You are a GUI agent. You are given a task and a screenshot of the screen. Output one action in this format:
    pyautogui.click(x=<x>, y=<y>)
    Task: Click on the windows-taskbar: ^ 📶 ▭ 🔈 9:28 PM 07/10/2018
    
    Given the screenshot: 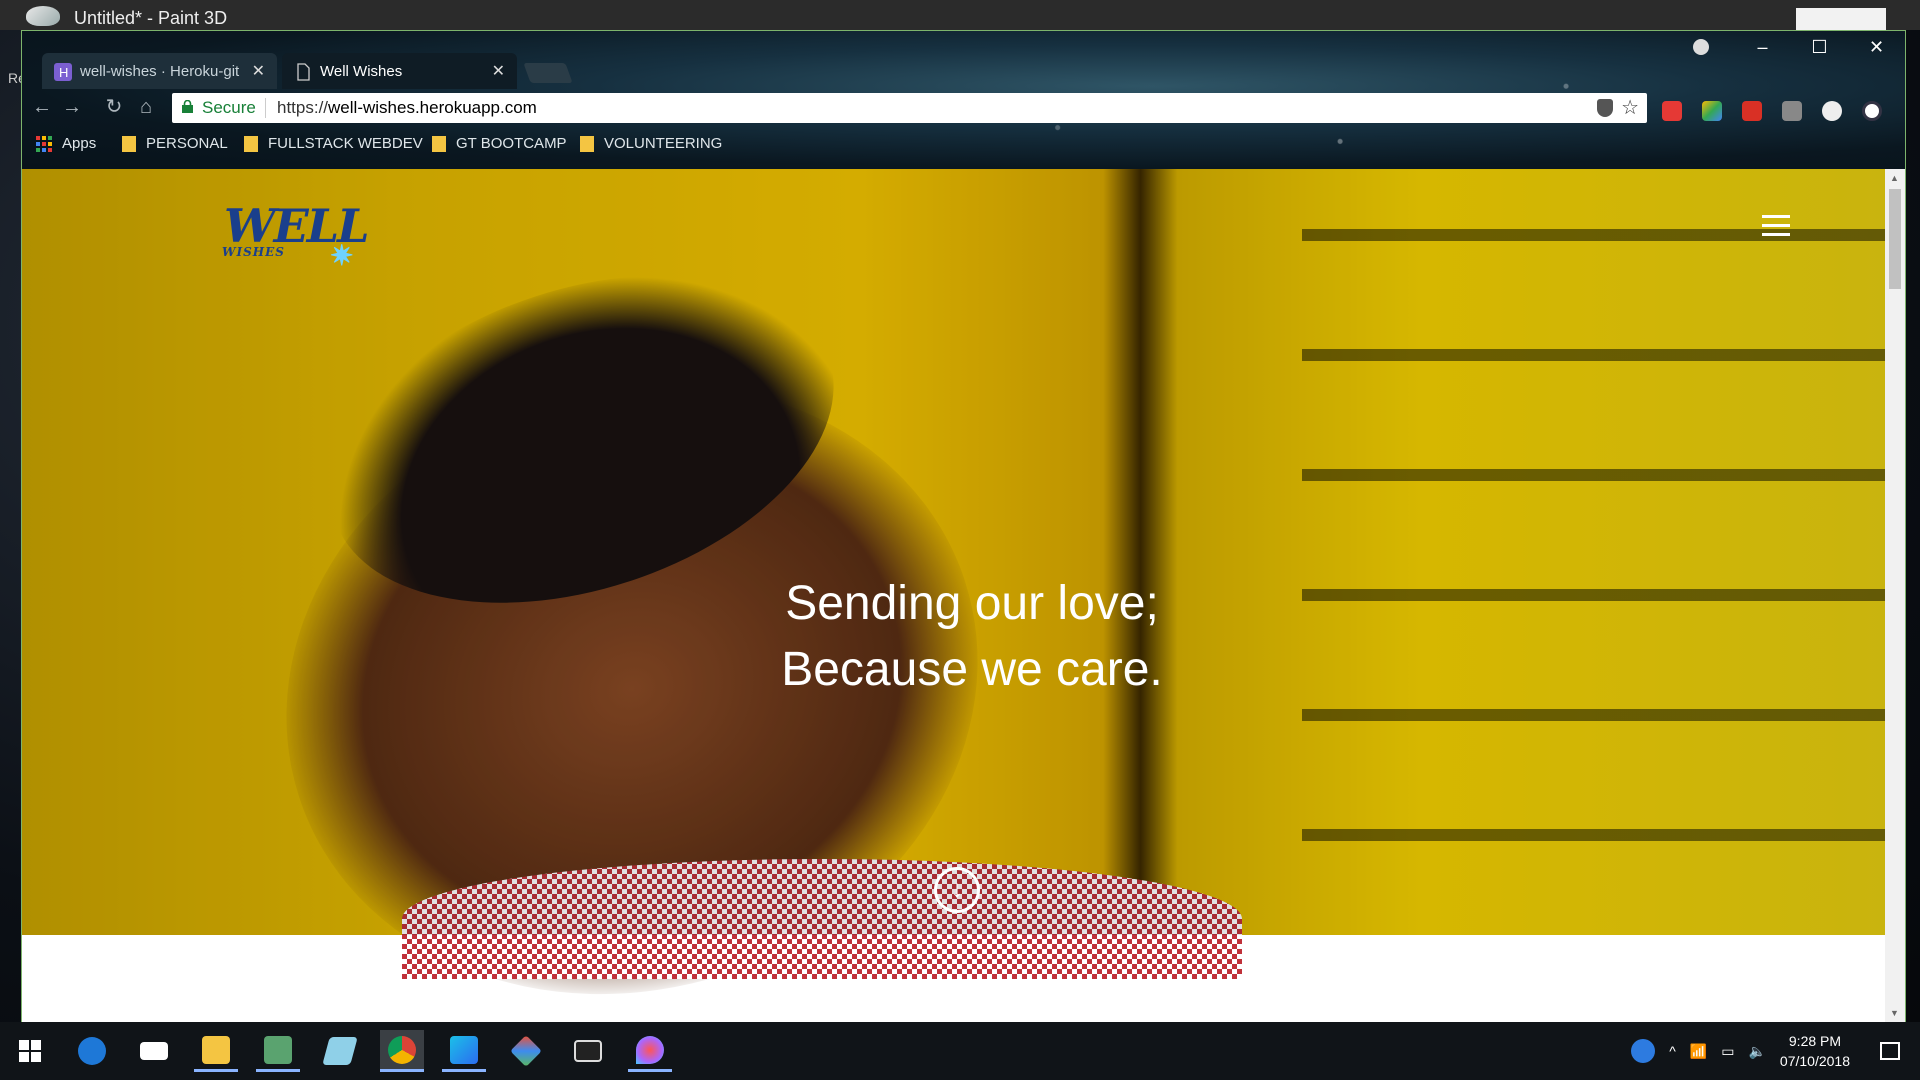 What is the action you would take?
    pyautogui.click(x=960, y=1051)
    